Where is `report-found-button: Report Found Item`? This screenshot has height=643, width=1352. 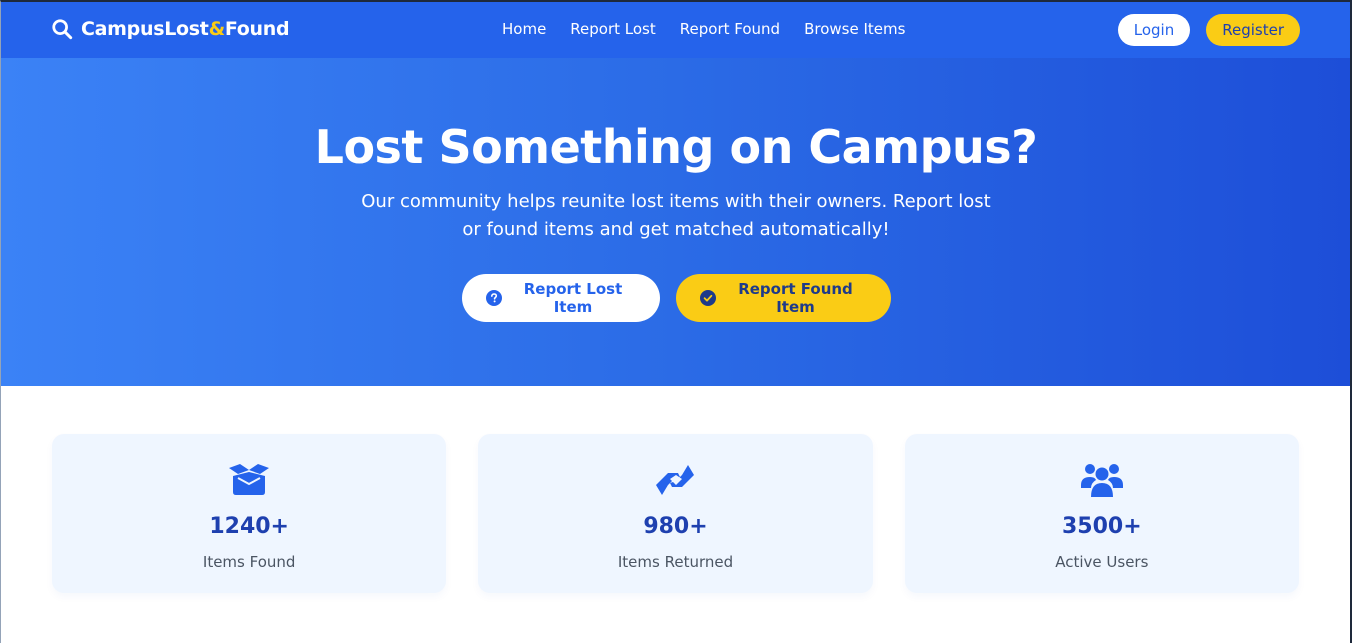
report-found-button: Report Found Item is located at coordinates (783, 298).